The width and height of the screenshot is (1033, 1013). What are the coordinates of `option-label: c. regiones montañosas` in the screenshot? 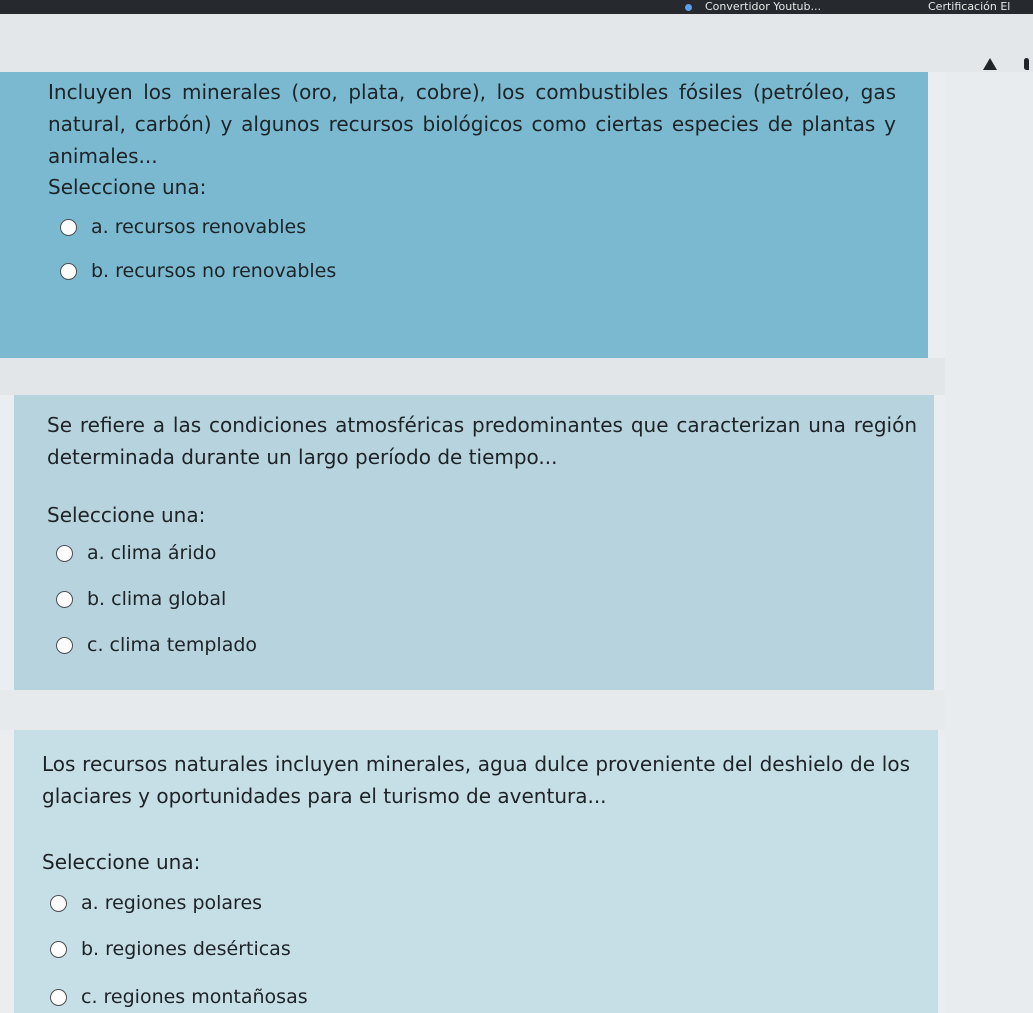 It's located at (194, 997).